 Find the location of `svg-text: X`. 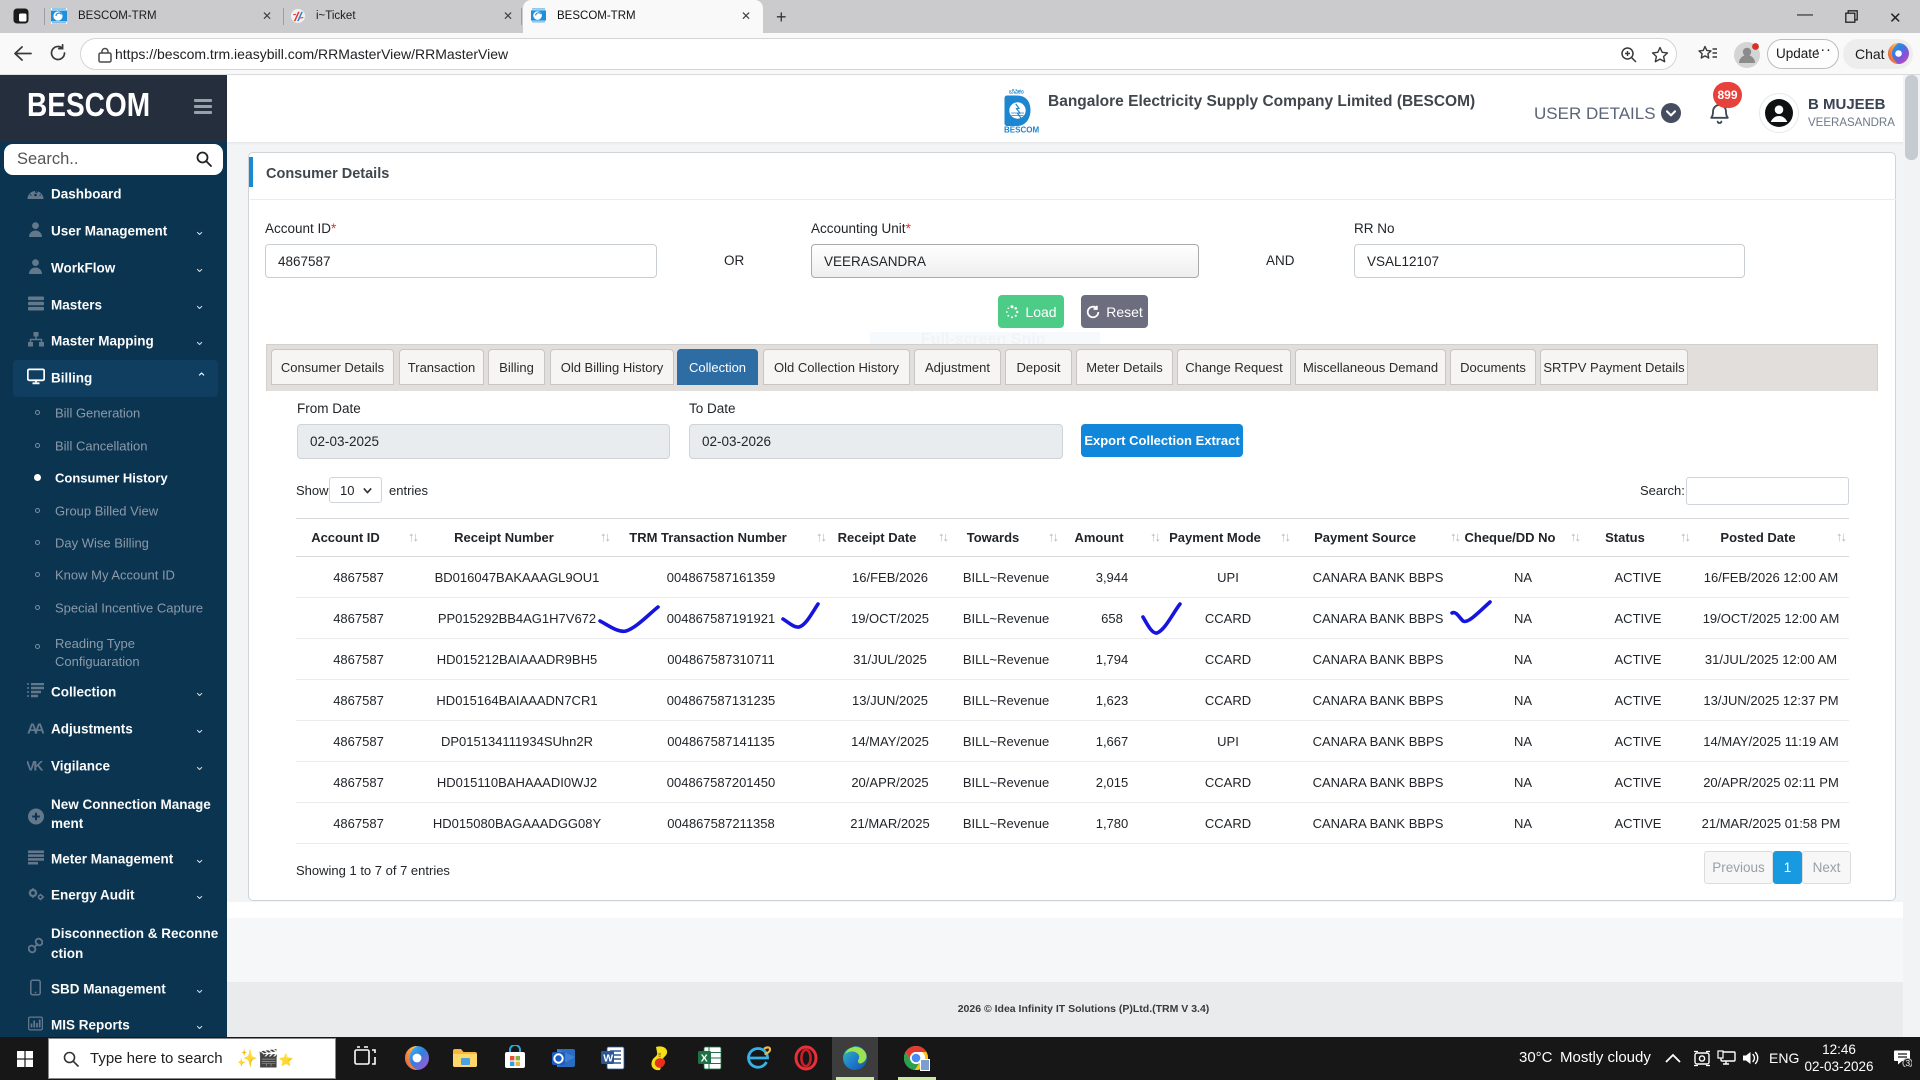

svg-text: X is located at coordinates (704, 1058).